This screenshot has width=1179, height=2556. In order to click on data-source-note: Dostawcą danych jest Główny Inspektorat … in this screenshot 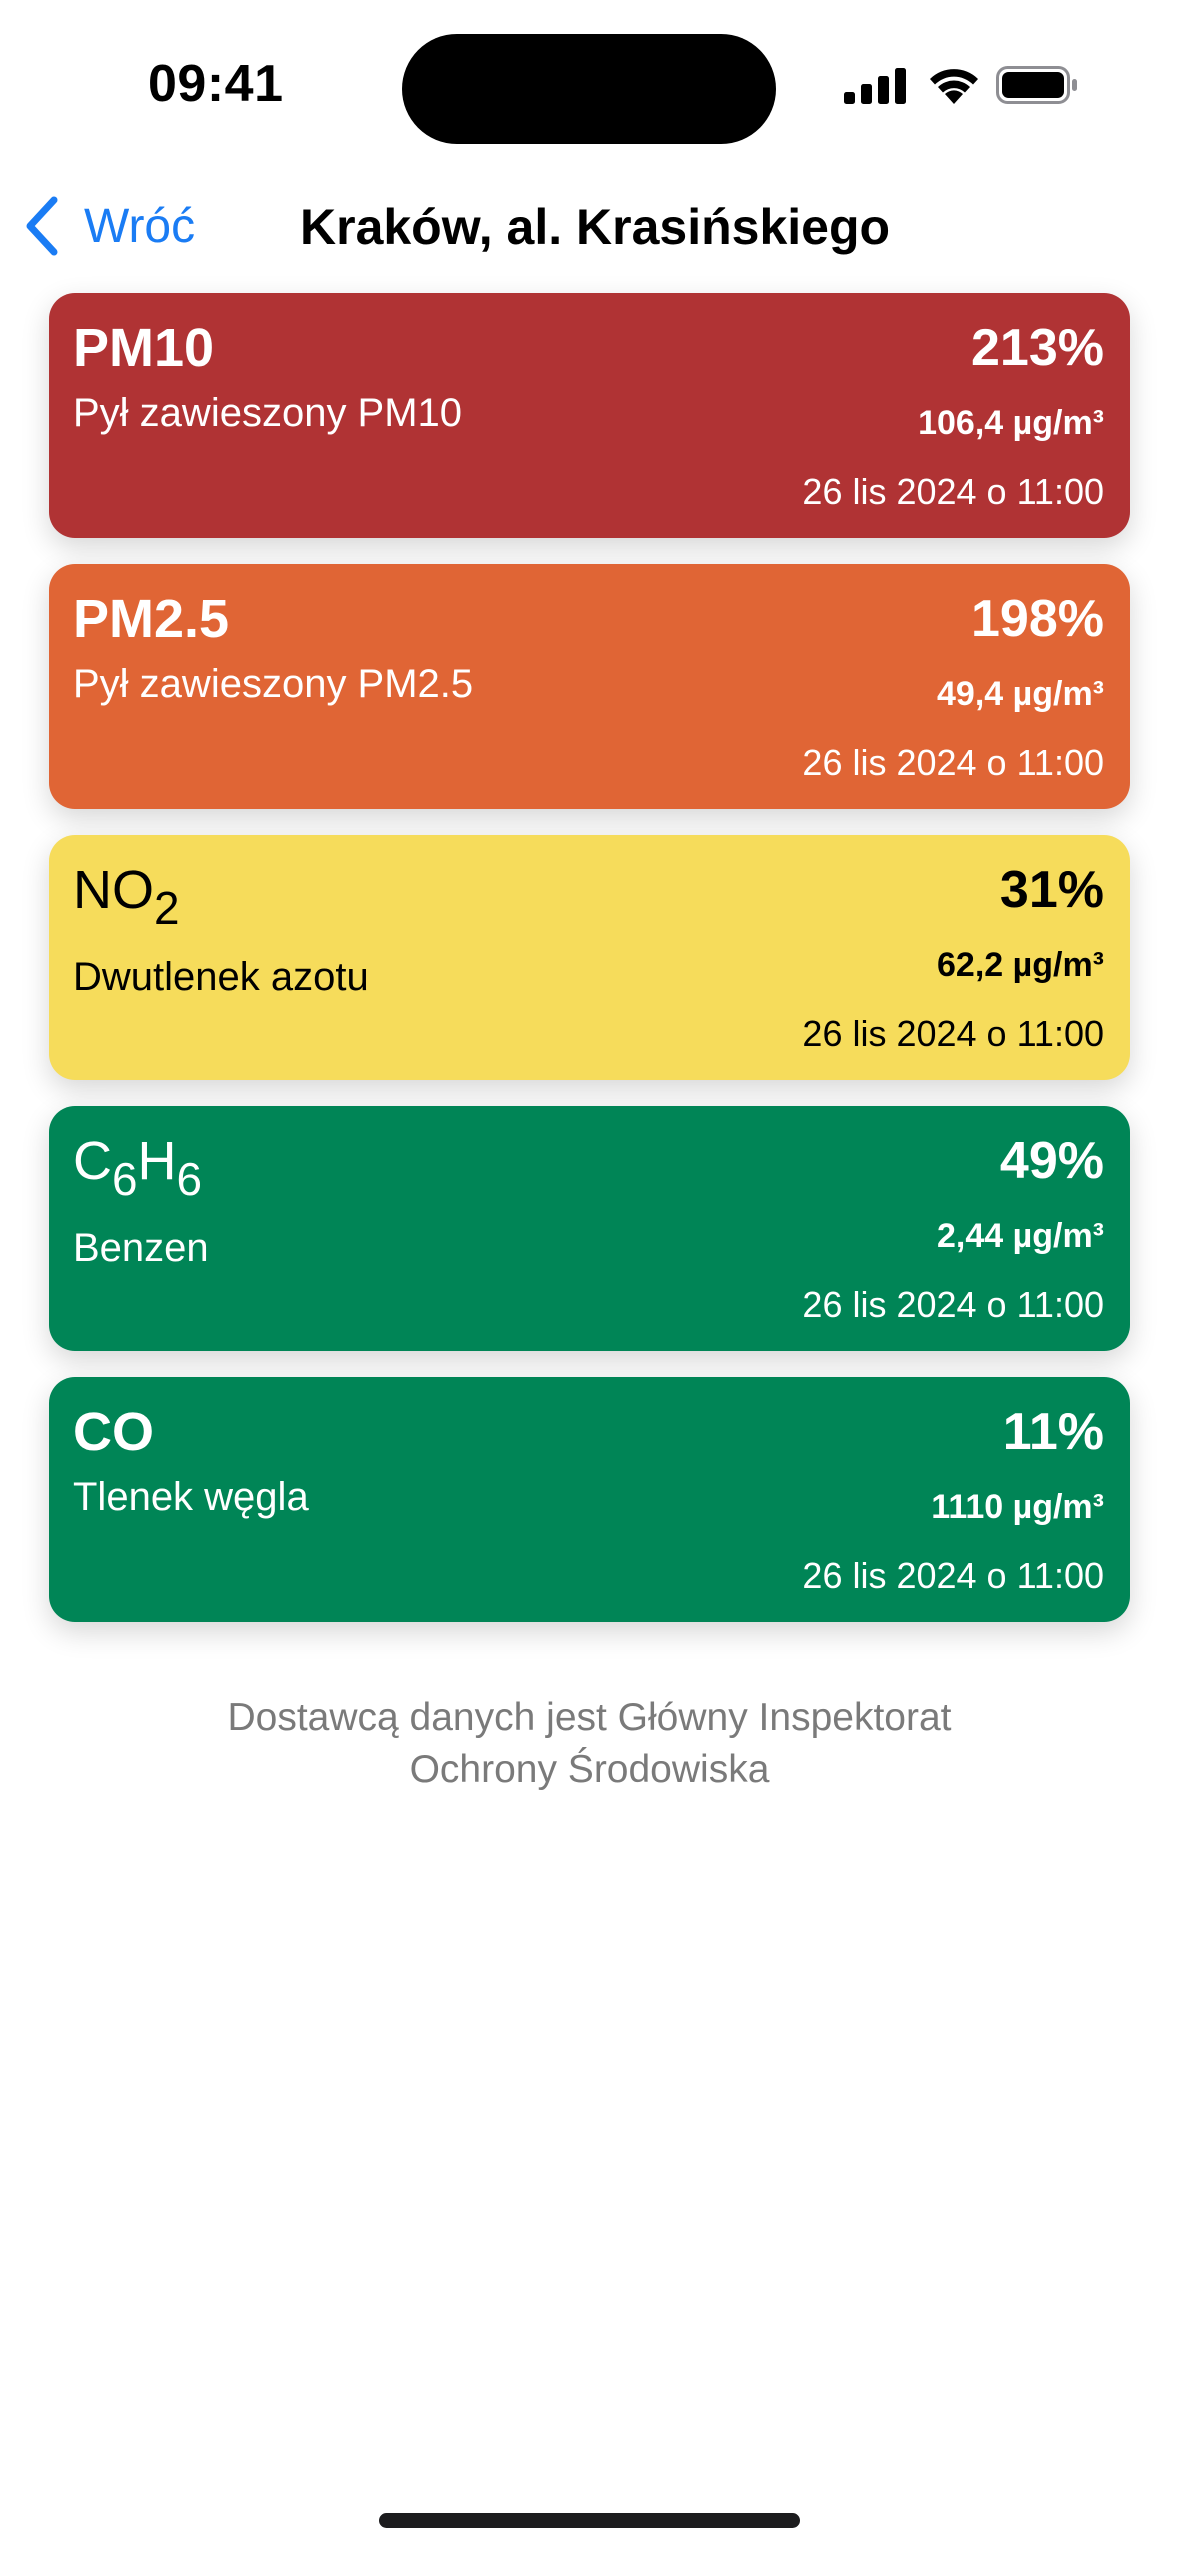, I will do `click(589, 1744)`.